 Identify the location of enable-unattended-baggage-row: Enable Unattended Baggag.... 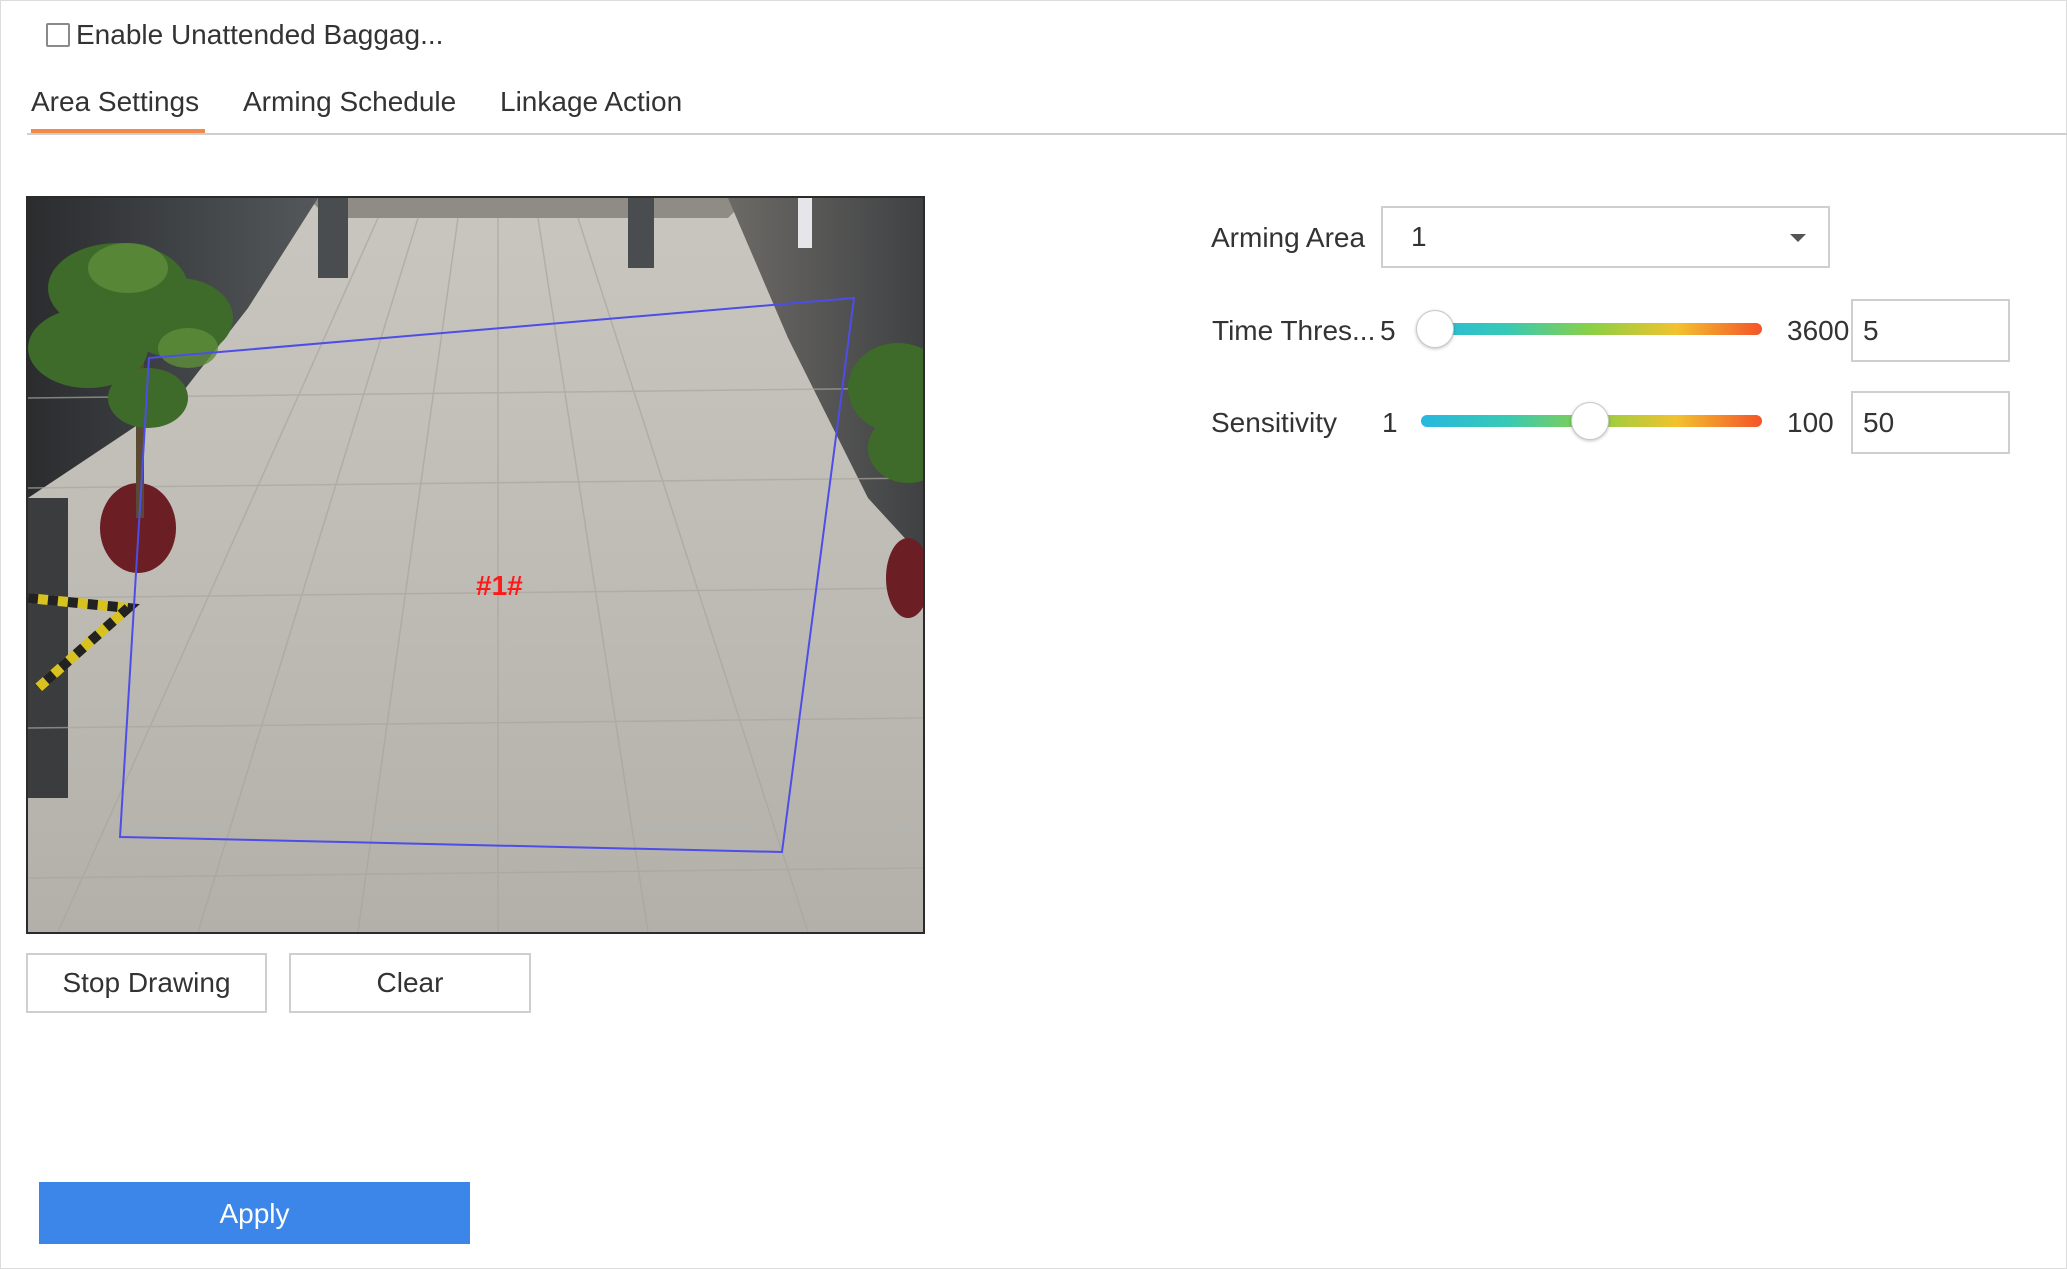
(244, 35).